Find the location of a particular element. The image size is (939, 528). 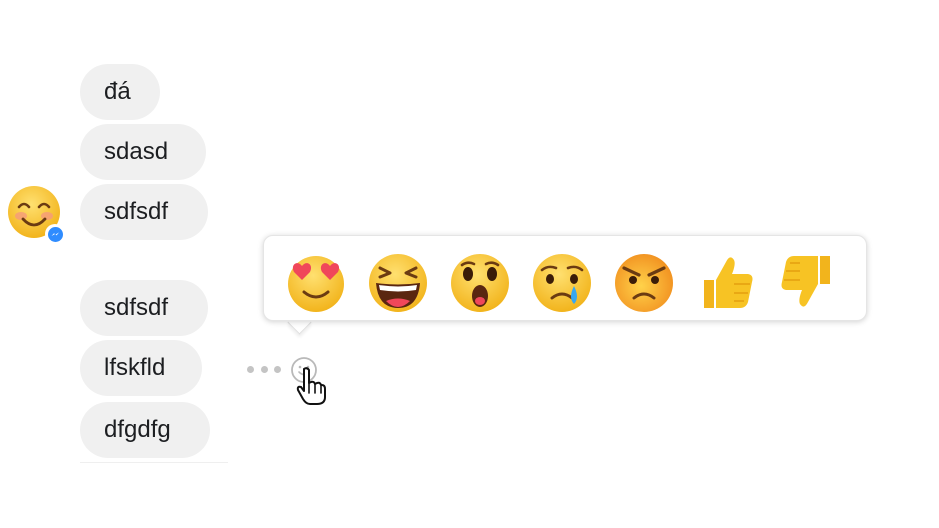

angry-emoji-icon is located at coordinates (644, 283).